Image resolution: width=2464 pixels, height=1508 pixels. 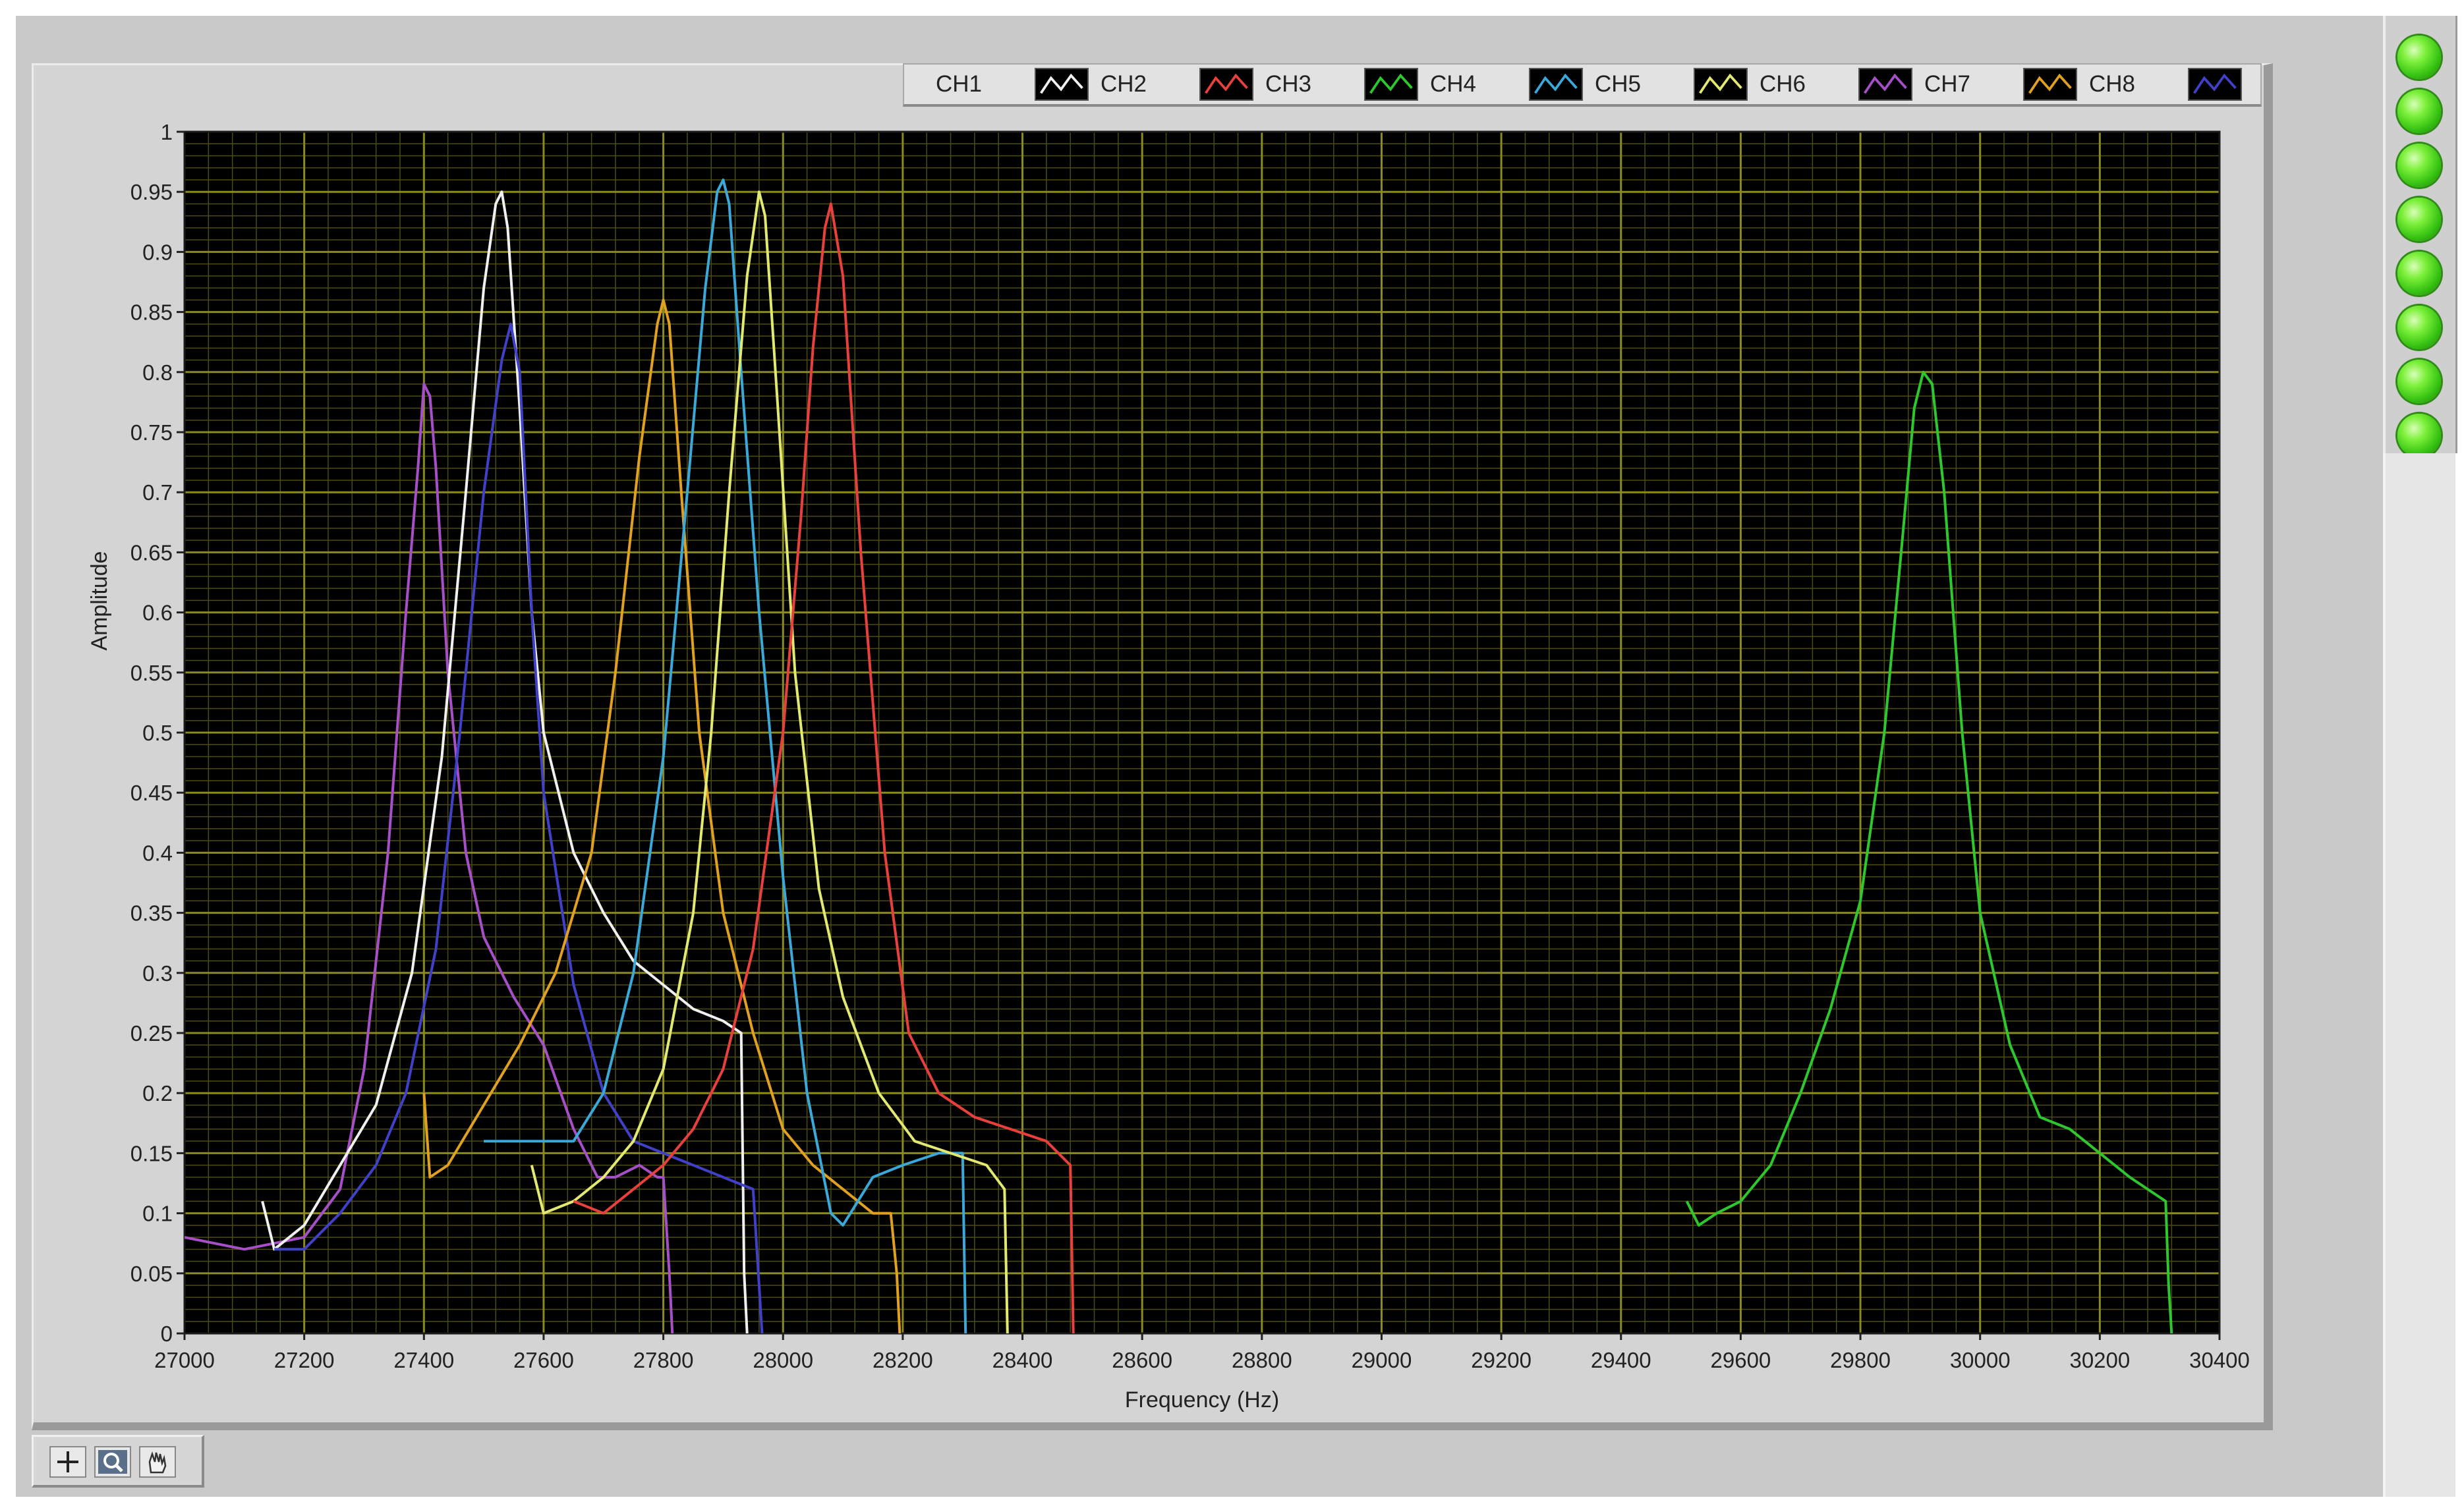 I want to click on y-tick-label: 0.9, so click(x=157, y=252).